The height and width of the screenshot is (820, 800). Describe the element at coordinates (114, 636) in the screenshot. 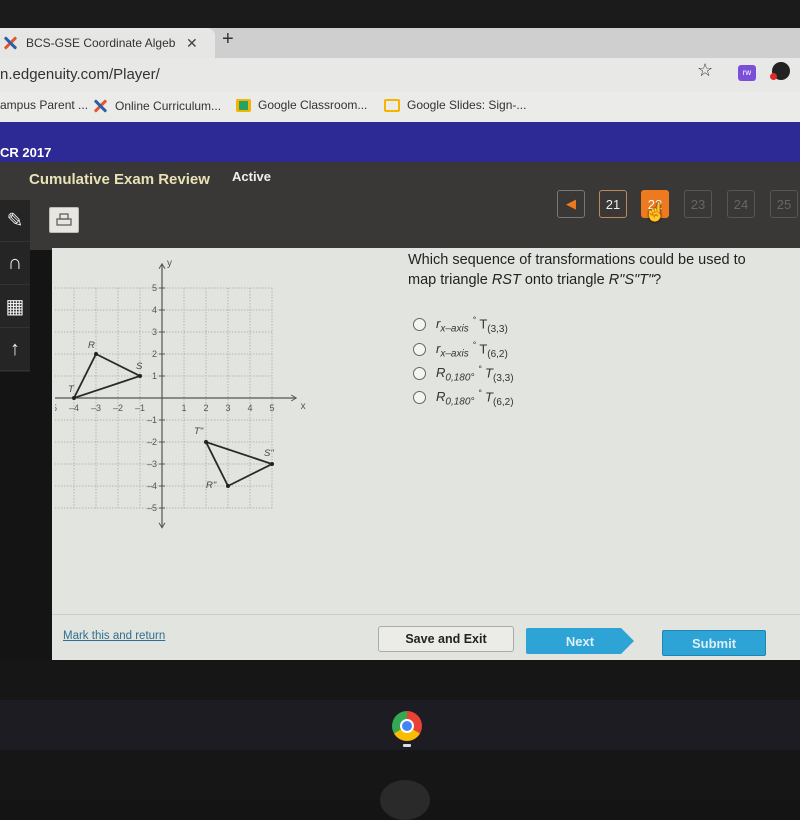

I see `mark-and-return-link: Mark this and return` at that location.